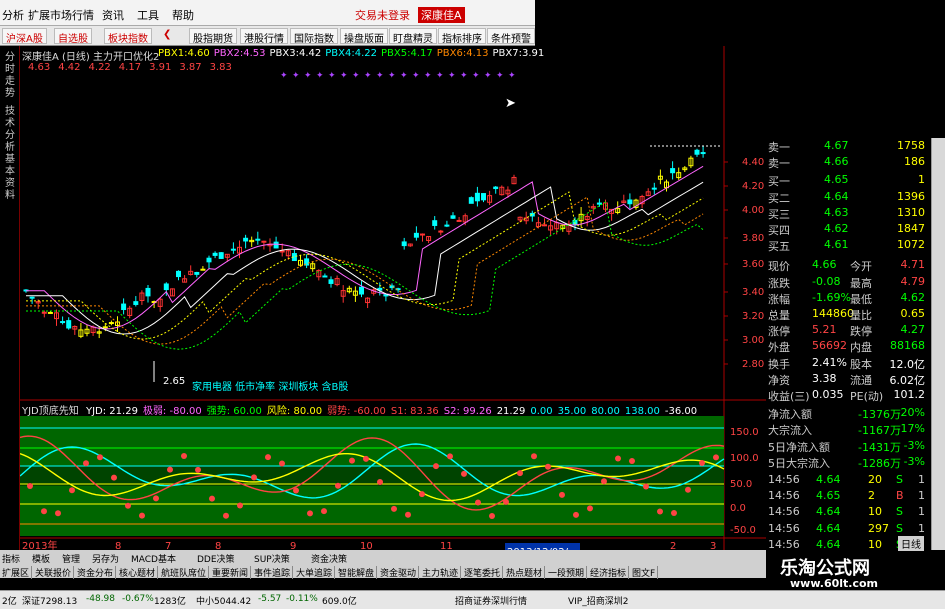 Image resolution: width=945 pixels, height=609 pixels. Describe the element at coordinates (847, 180) in the screenshot. I see `quote-row: 买一 4.65 1` at that location.